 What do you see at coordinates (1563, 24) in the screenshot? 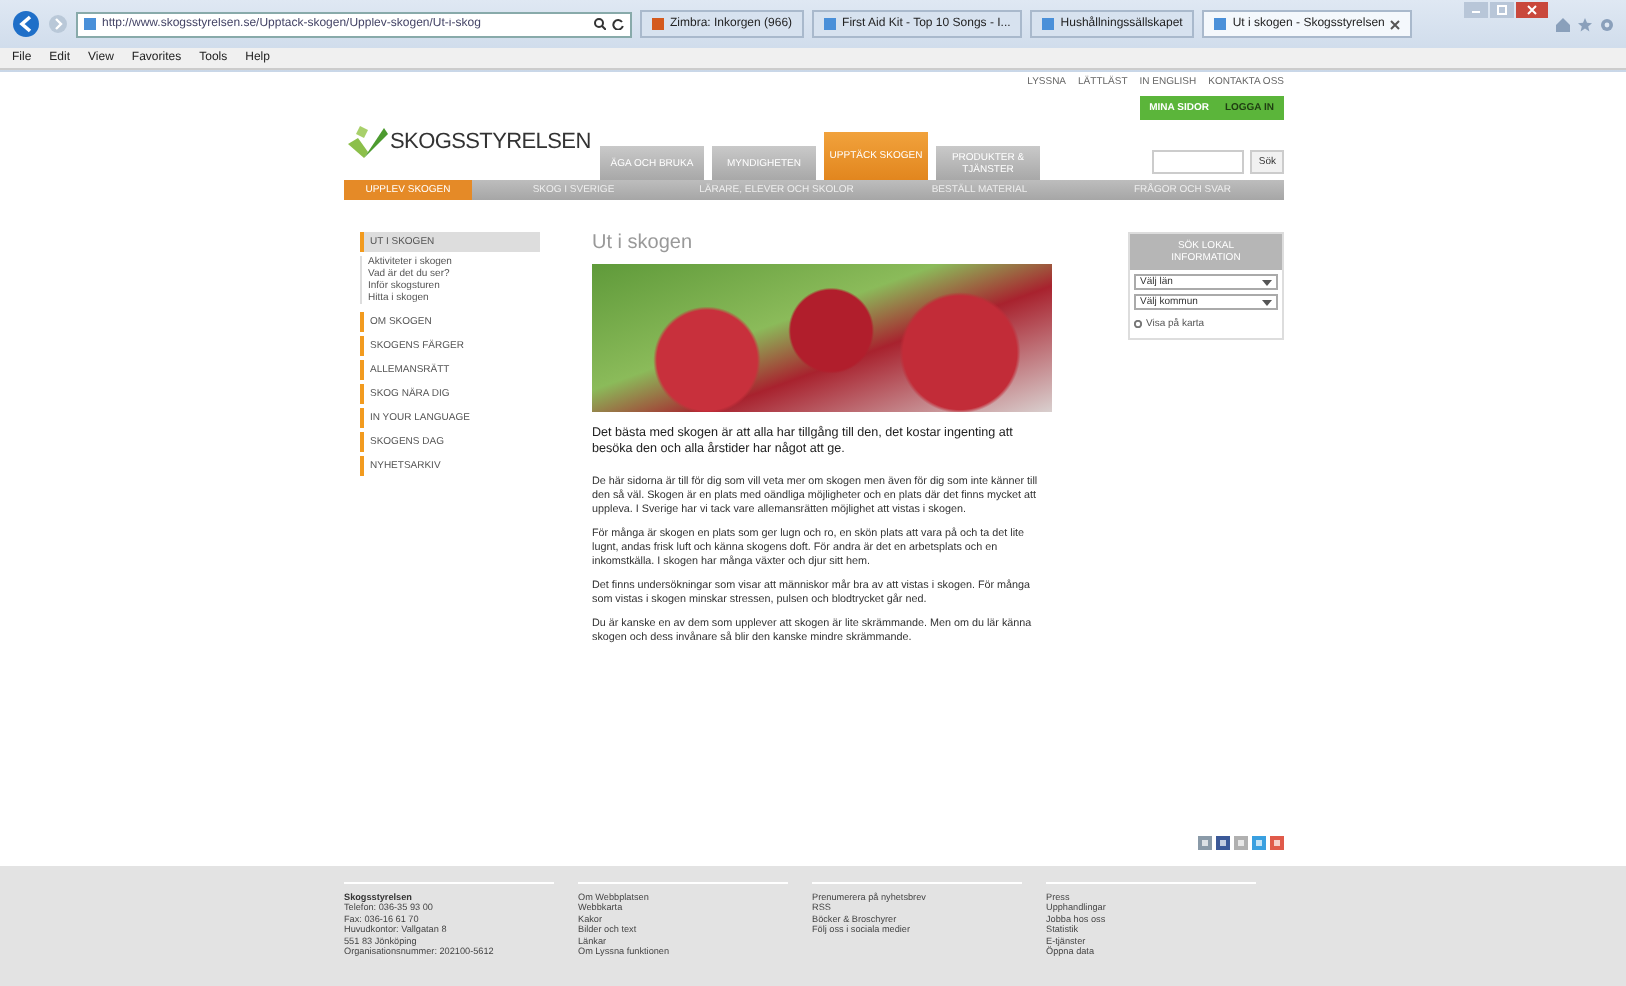
I see `home-icon` at bounding box center [1563, 24].